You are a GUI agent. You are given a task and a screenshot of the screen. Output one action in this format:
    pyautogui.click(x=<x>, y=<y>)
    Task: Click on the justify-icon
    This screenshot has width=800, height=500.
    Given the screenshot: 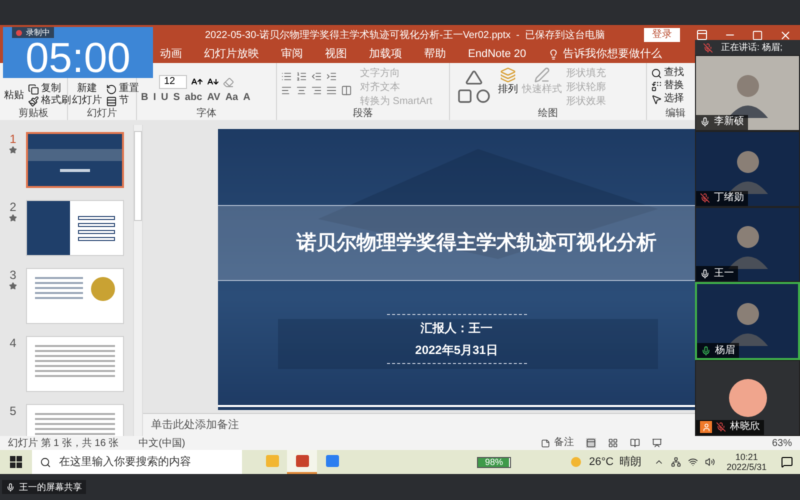 What is the action you would take?
    pyautogui.click(x=331, y=90)
    